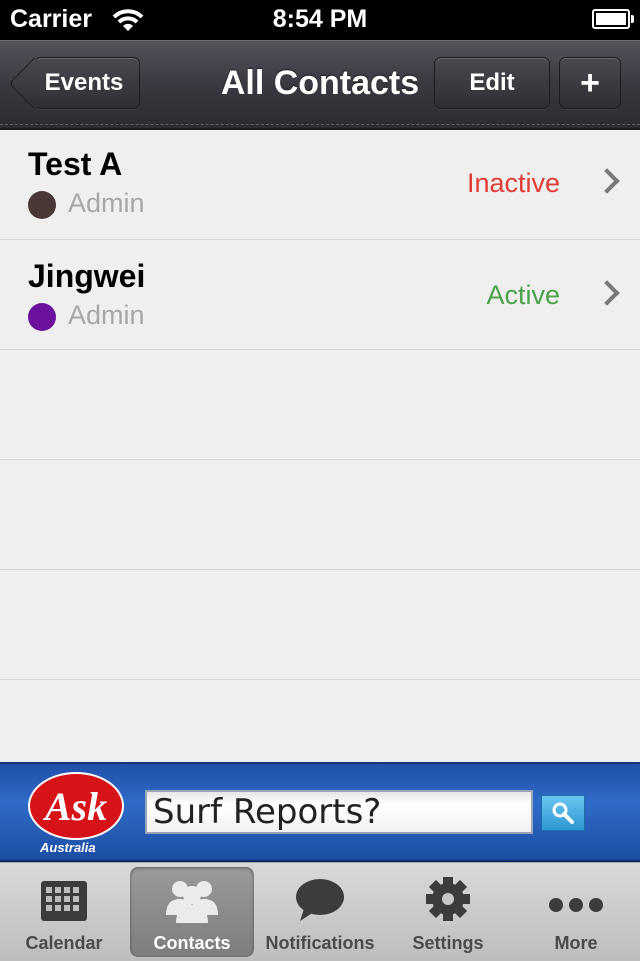  Describe the element at coordinates (523, 295) in the screenshot. I see `contact-status: Active` at that location.